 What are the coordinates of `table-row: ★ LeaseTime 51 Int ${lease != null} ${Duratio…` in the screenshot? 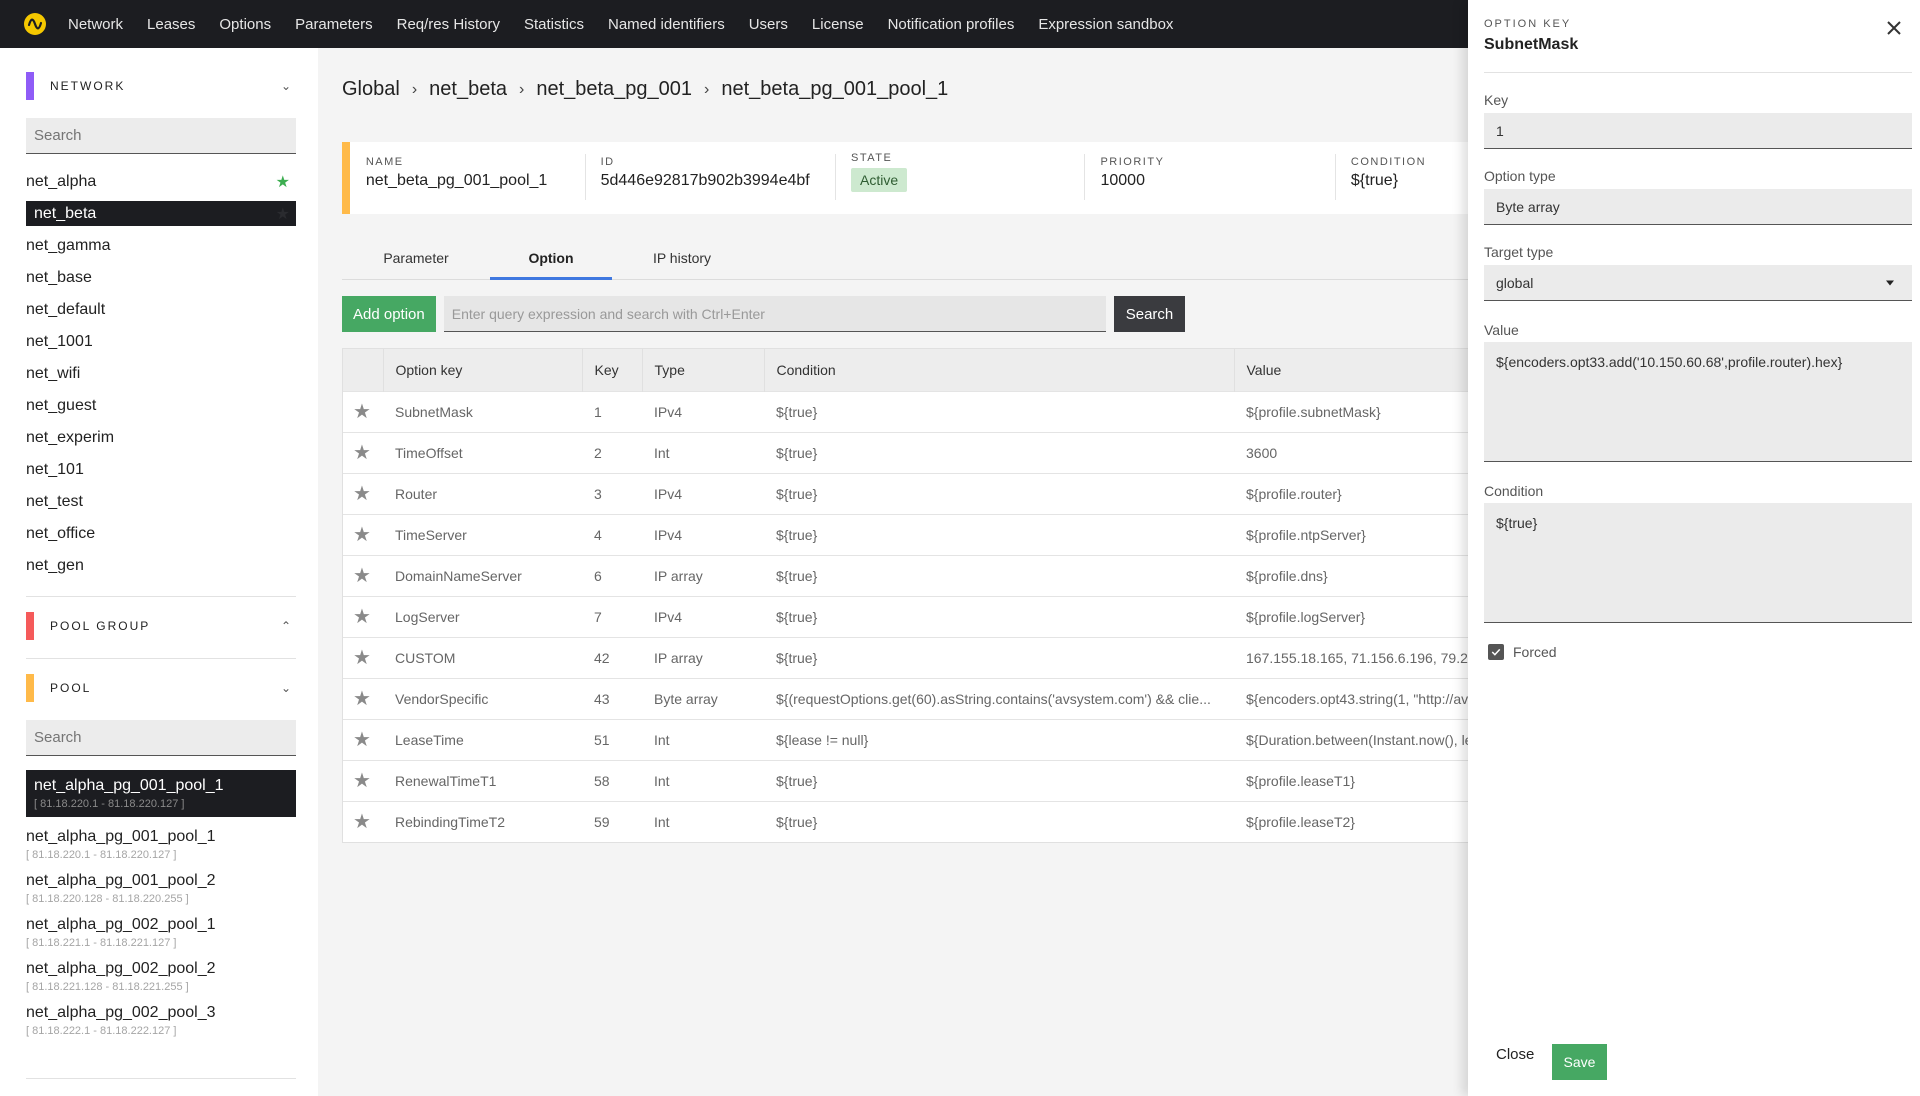 It's located at (907, 739).